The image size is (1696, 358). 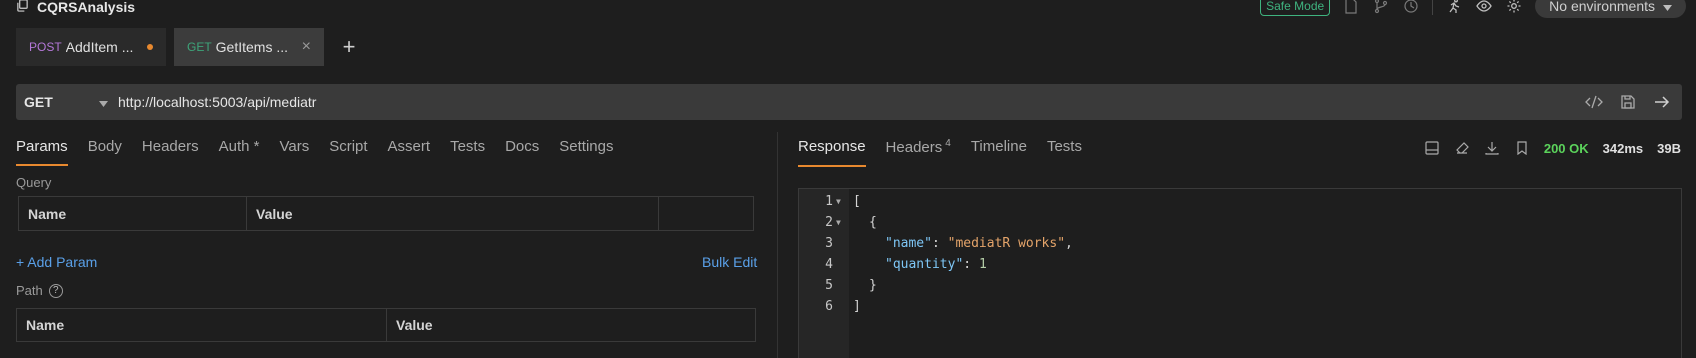 What do you see at coordinates (522, 150) in the screenshot?
I see `tab-docs: Docs` at bounding box center [522, 150].